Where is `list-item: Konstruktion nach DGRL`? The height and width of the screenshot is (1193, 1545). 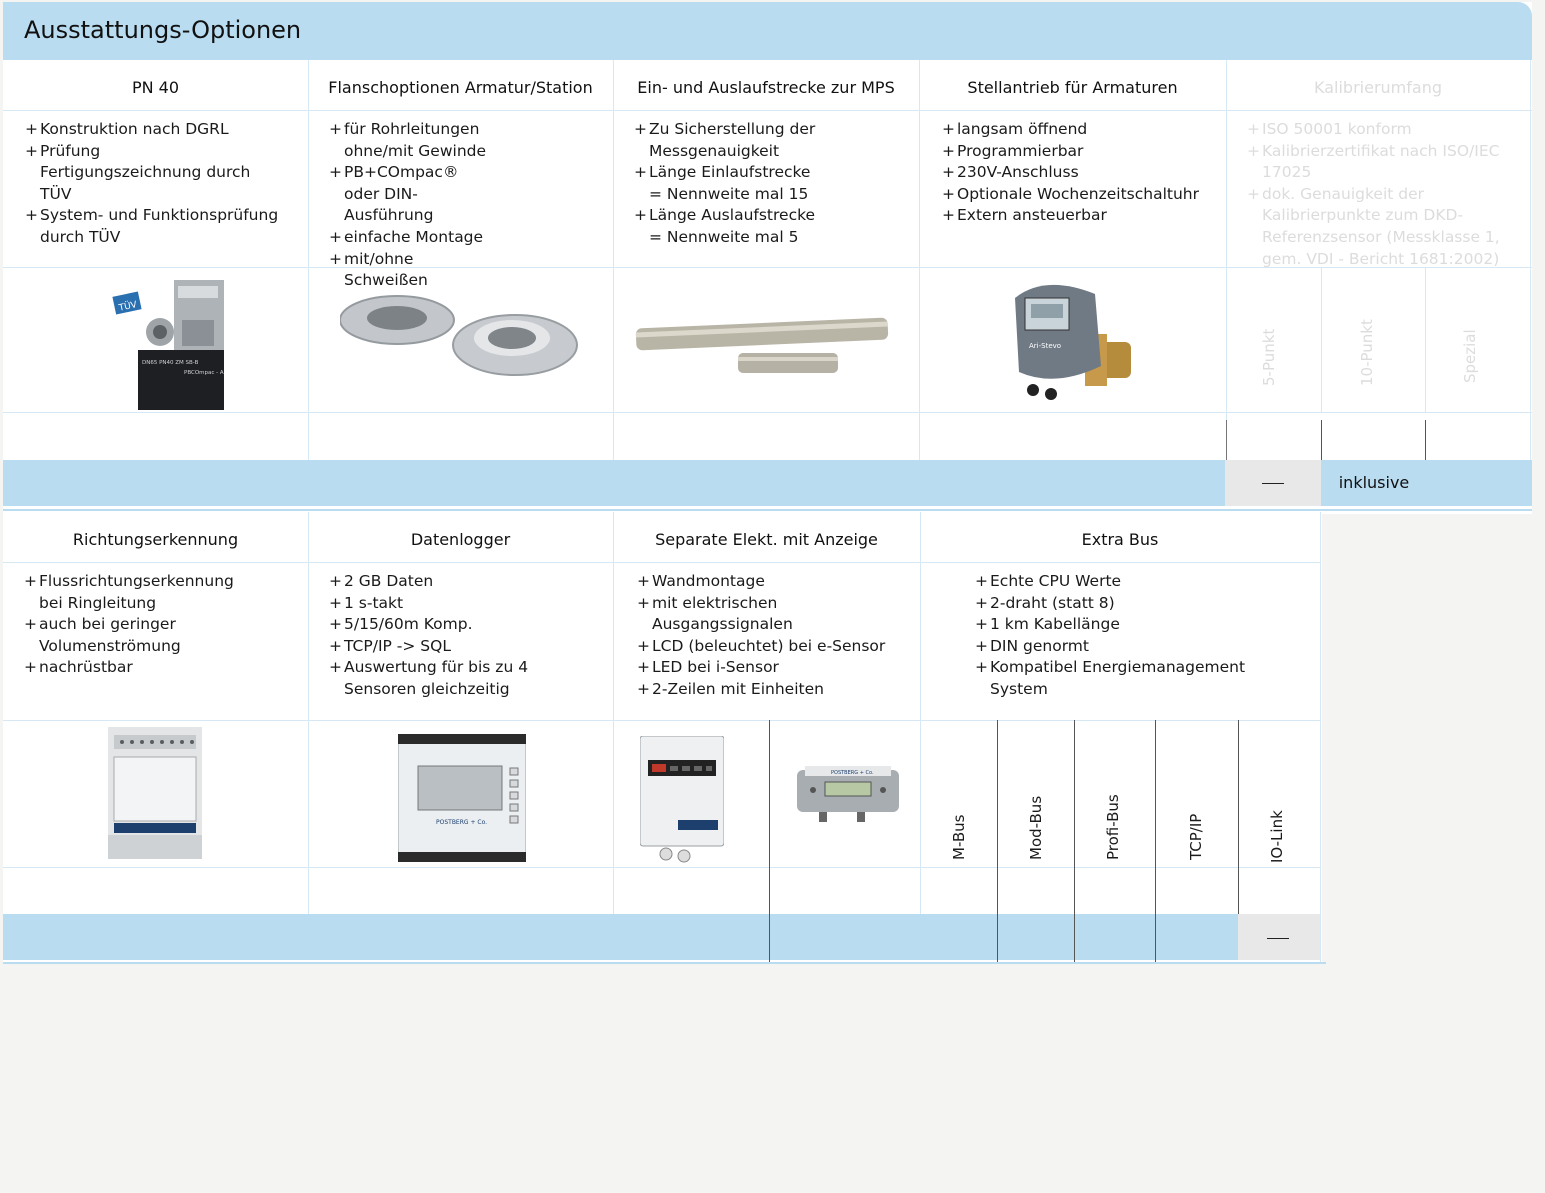 list-item: Konstruktion nach DGRL is located at coordinates (160, 130).